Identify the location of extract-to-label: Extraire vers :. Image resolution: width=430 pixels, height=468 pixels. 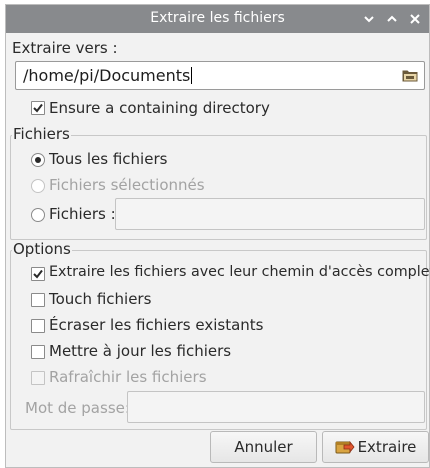
(65, 48).